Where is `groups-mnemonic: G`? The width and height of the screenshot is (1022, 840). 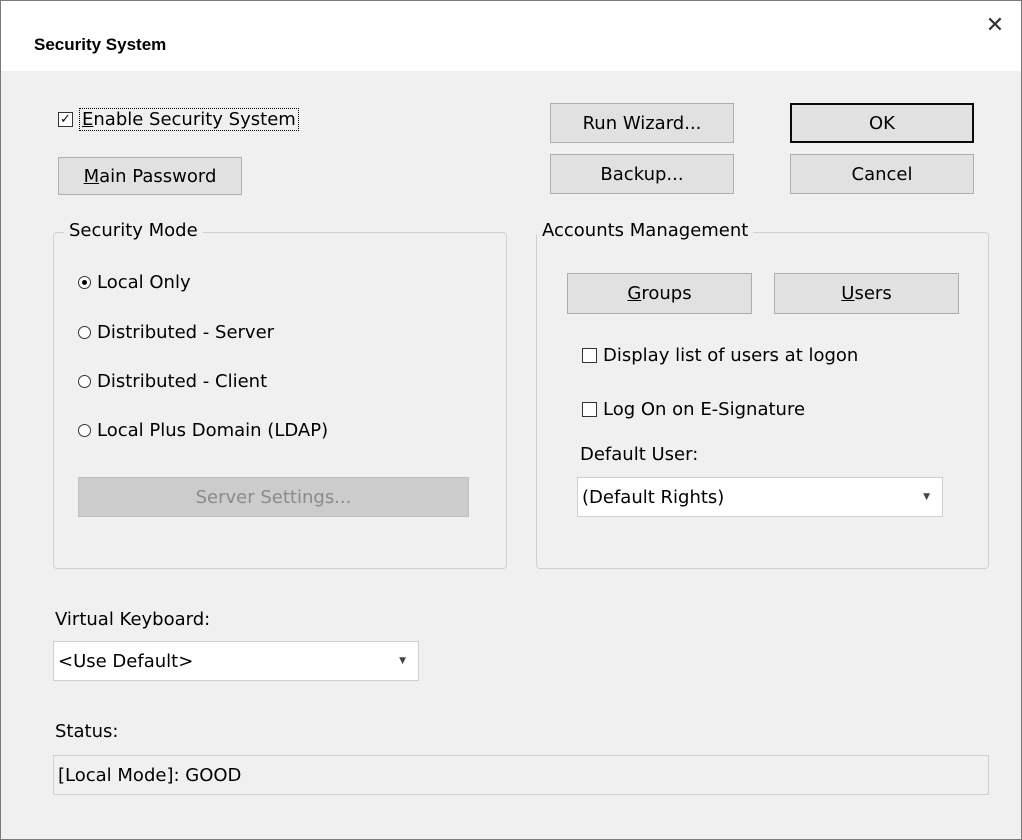
groups-mnemonic: G is located at coordinates (634, 293).